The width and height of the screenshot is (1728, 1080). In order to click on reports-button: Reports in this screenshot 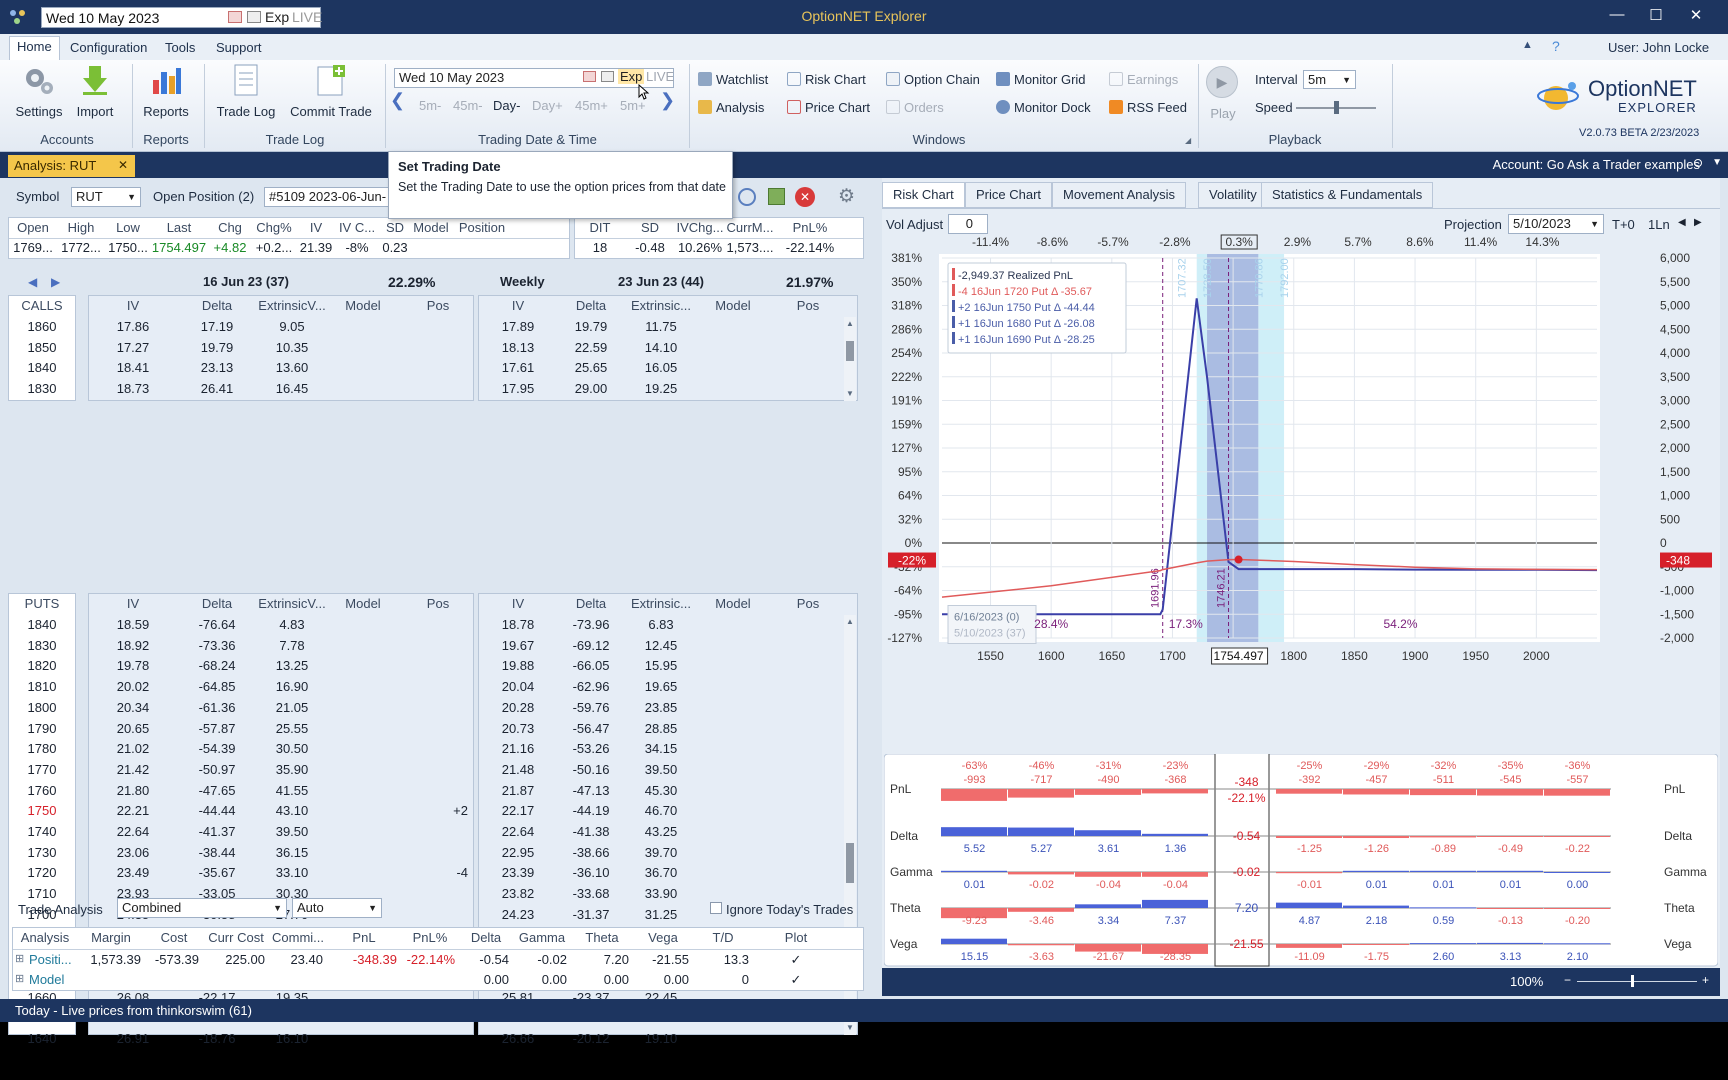, I will do `click(166, 96)`.